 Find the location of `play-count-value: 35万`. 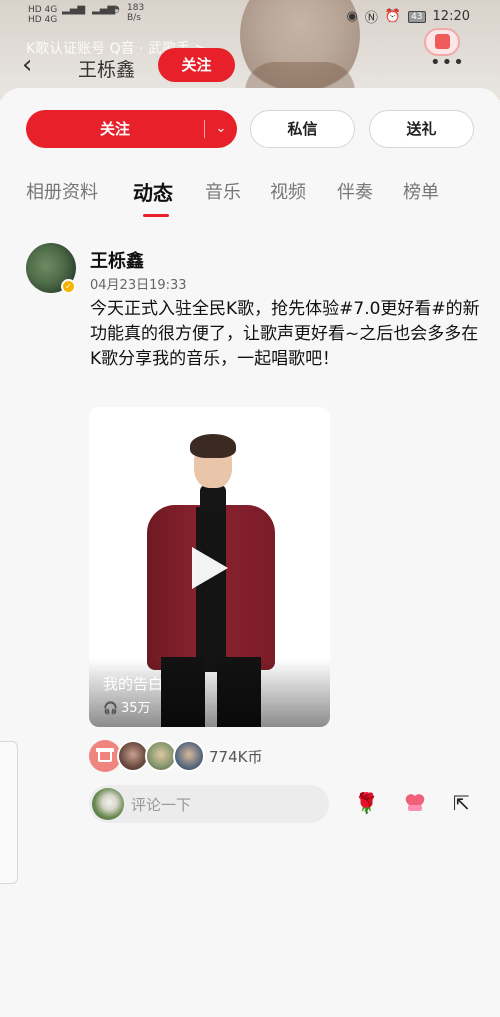

play-count-value: 35万 is located at coordinates (135, 708).